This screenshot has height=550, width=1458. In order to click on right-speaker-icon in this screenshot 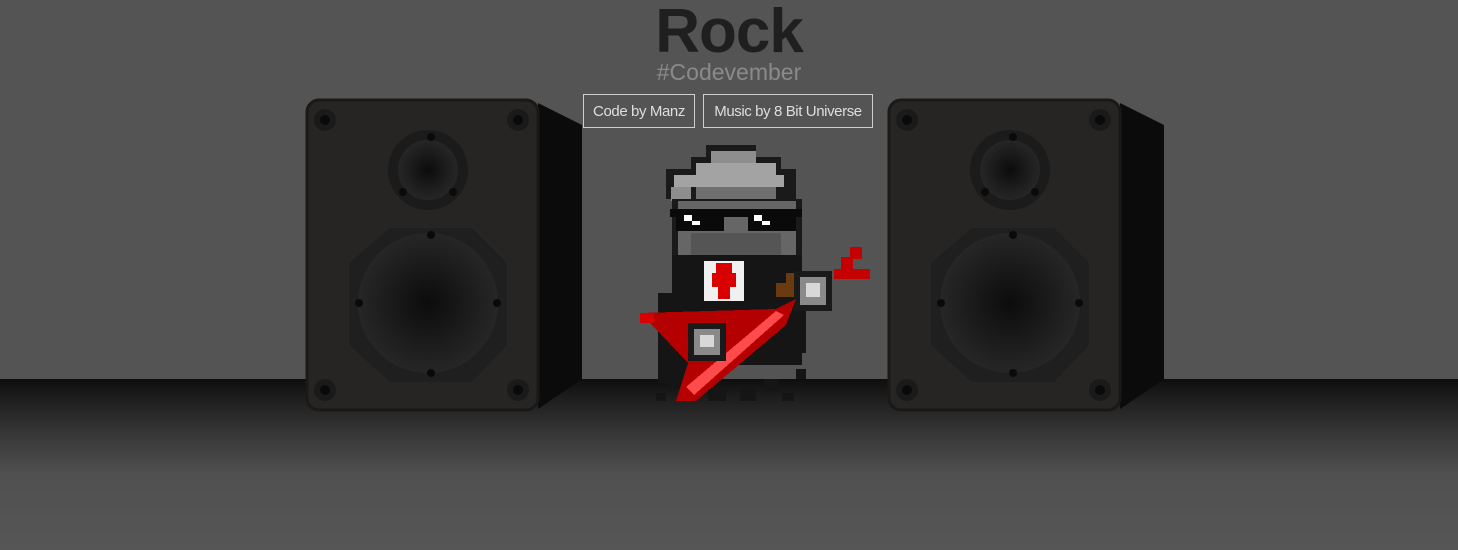, I will do `click(1025, 255)`.